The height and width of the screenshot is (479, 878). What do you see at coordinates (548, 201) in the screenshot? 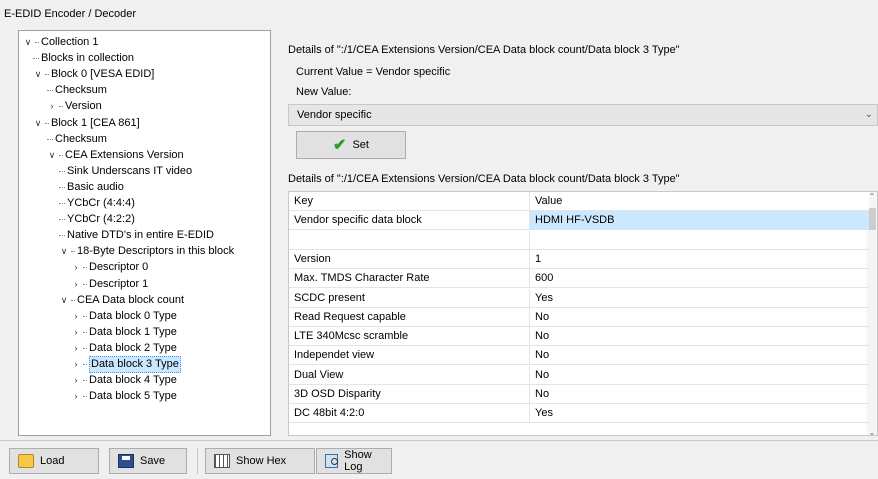
I see `column-header-value: Value` at bounding box center [548, 201].